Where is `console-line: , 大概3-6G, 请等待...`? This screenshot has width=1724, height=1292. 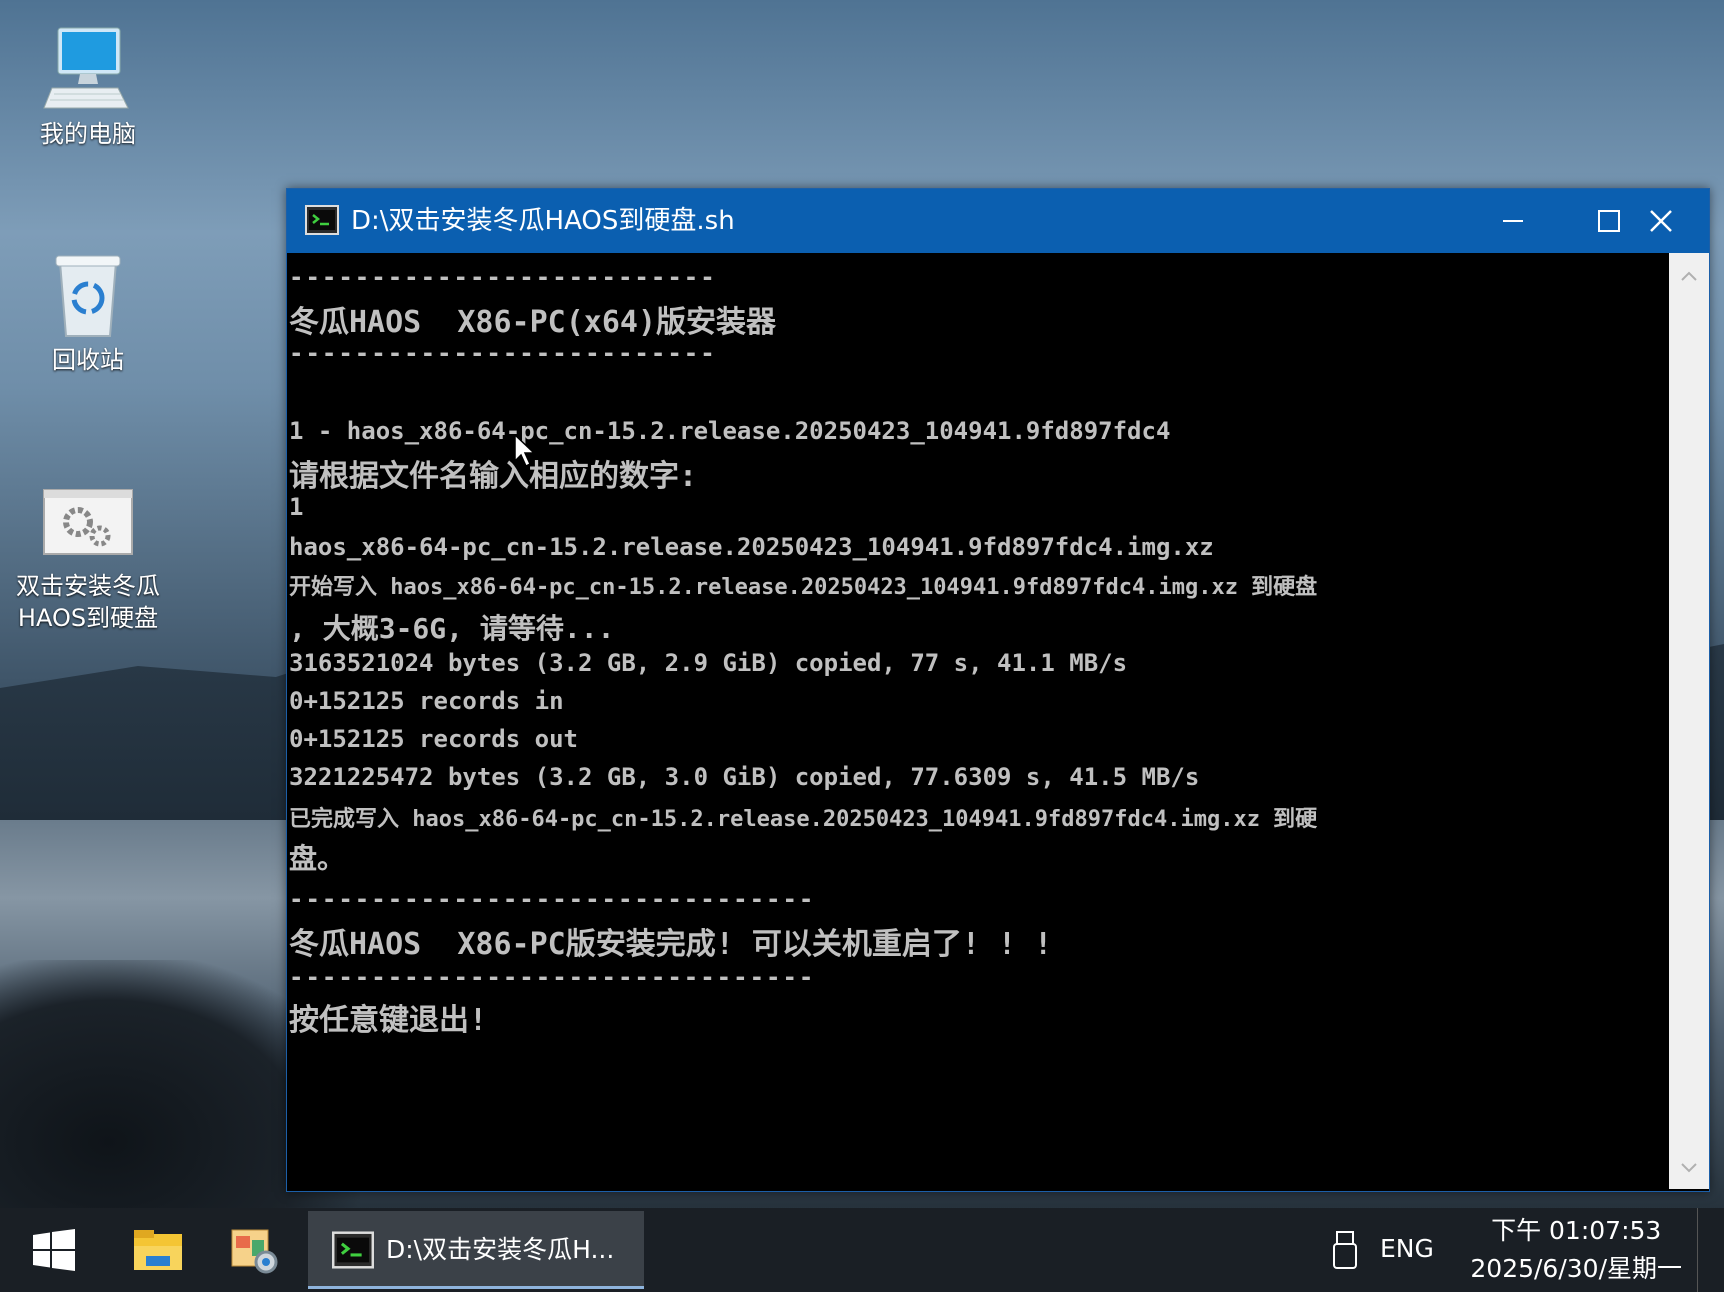
console-line: , 大概3-6G, 请等待... is located at coordinates (452, 628).